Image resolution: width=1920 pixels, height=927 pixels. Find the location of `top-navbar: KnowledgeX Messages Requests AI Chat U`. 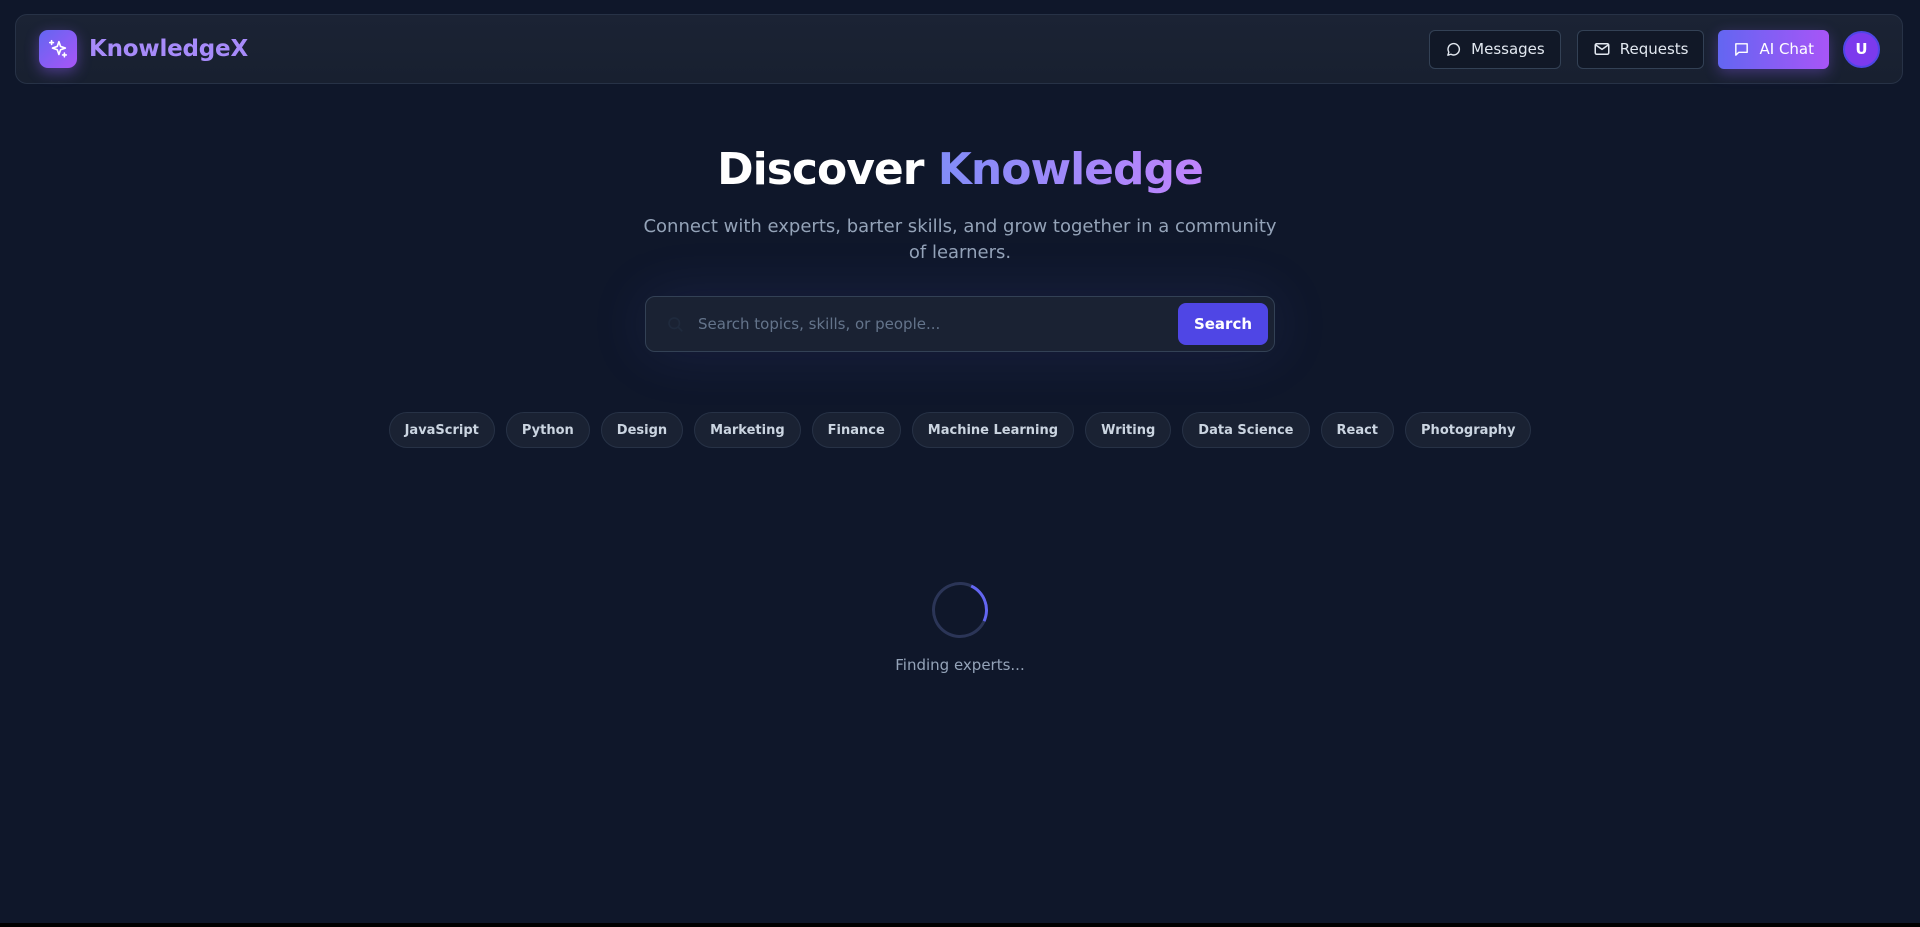

top-navbar: KnowledgeX Messages Requests AI Chat U is located at coordinates (959, 49).